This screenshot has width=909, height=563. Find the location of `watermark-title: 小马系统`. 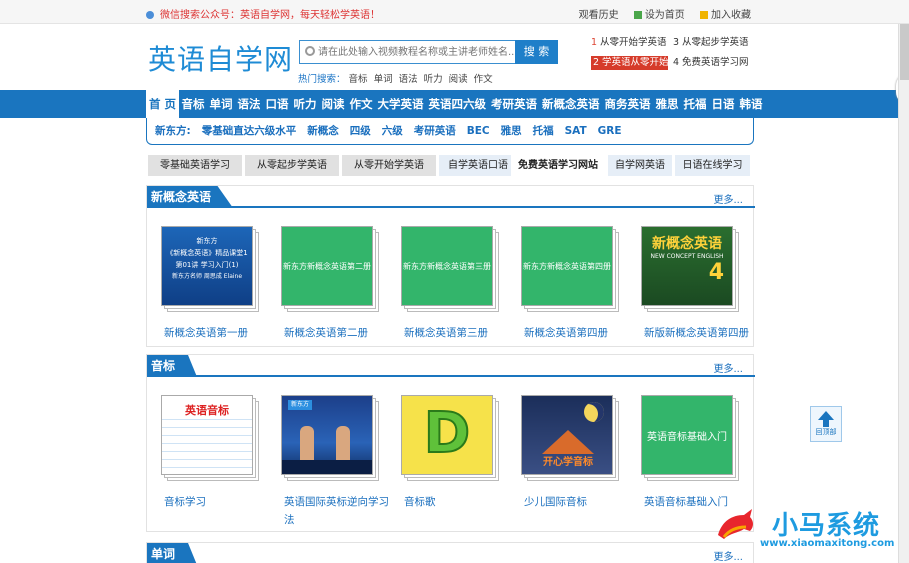

watermark-title: 小马系统 is located at coordinates (826, 526).